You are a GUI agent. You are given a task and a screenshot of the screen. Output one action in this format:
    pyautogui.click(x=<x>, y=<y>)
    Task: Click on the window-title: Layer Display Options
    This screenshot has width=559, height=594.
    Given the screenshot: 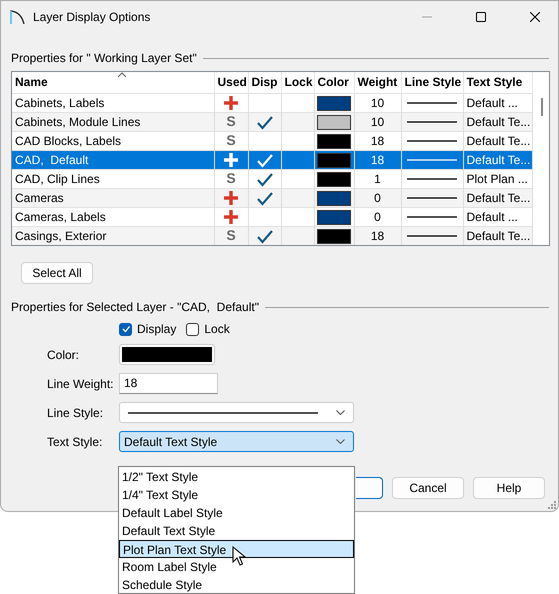 What is the action you would take?
    pyautogui.click(x=92, y=17)
    